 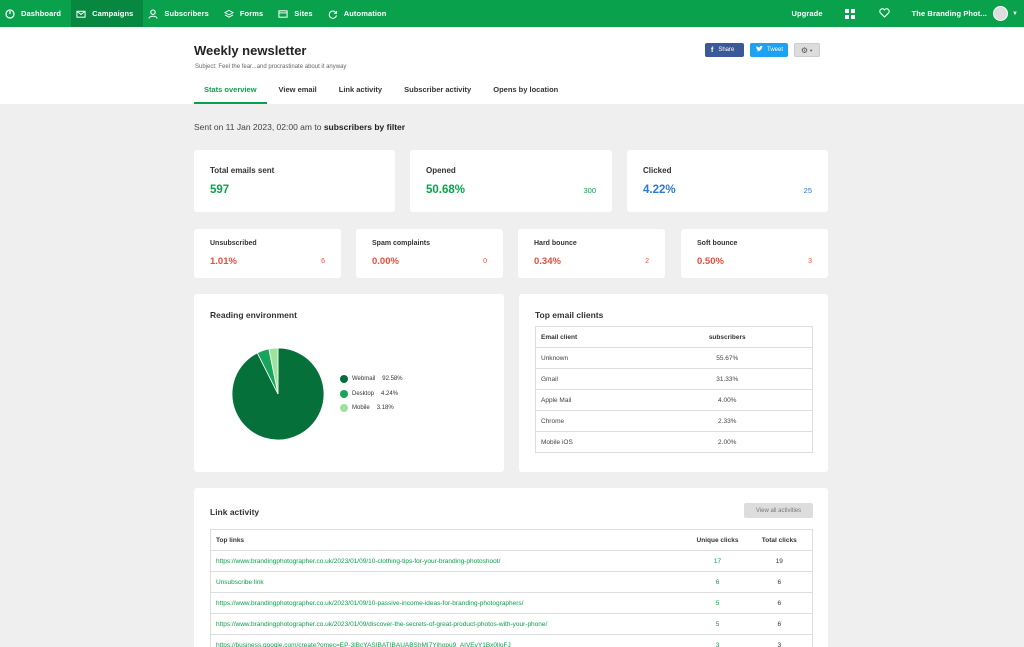 What do you see at coordinates (717, 640) in the screenshot?
I see `unique-clicks: 3` at bounding box center [717, 640].